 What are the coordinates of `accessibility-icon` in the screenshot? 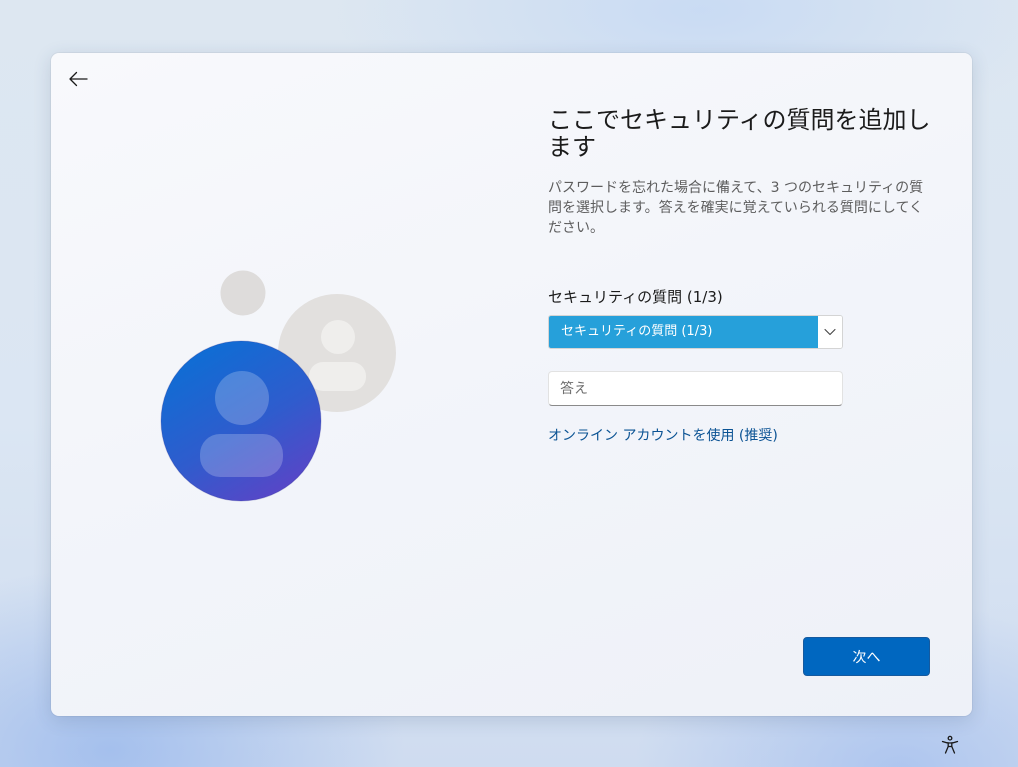 It's located at (950, 744).